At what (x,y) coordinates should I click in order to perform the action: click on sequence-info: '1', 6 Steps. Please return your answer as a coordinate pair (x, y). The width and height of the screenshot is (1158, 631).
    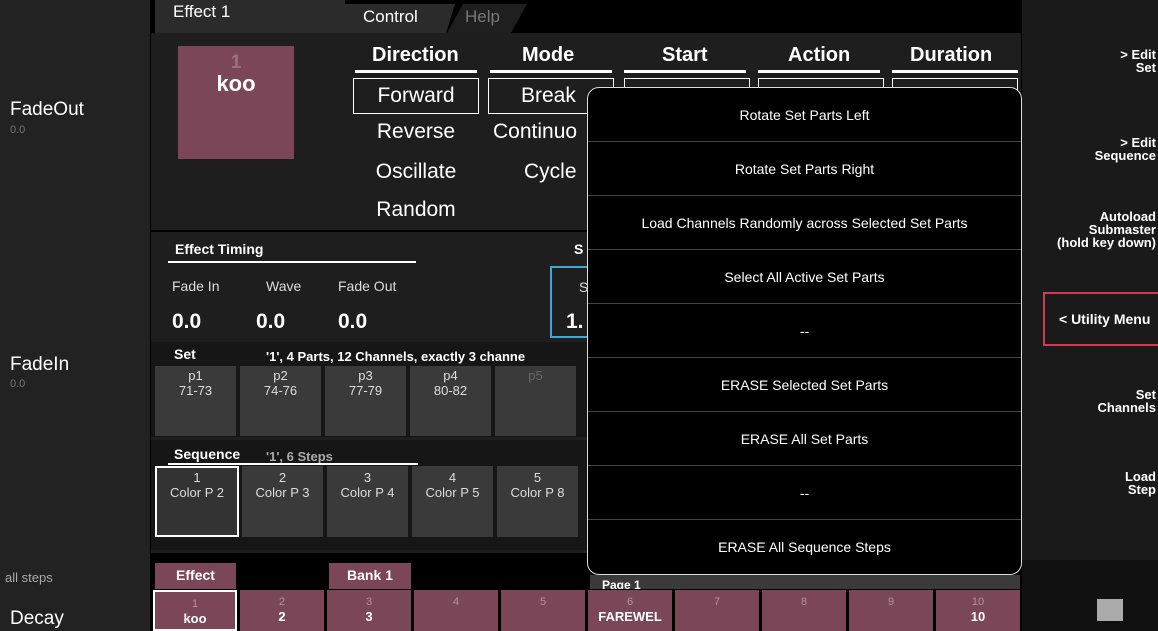
    Looking at the image, I should click on (299, 456).